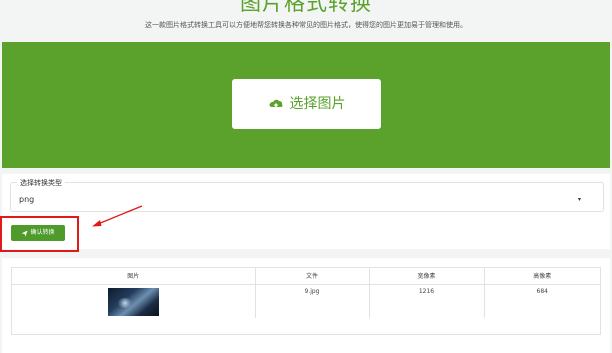  I want to click on table-header-row: 图片 文件 宽像素 高像素, so click(306, 276).